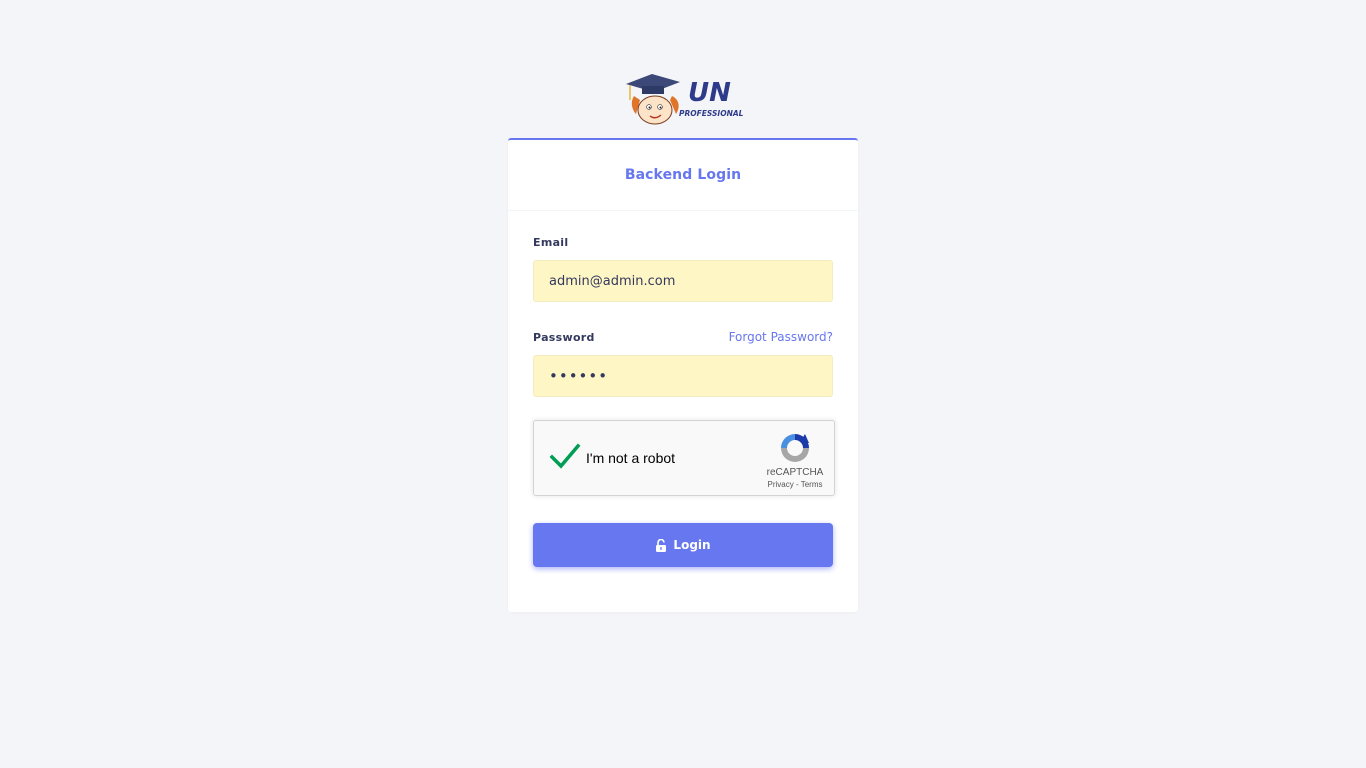 This screenshot has height=768, width=1366. I want to click on site-logo: UN PROFESSIONAL, so click(686, 98).